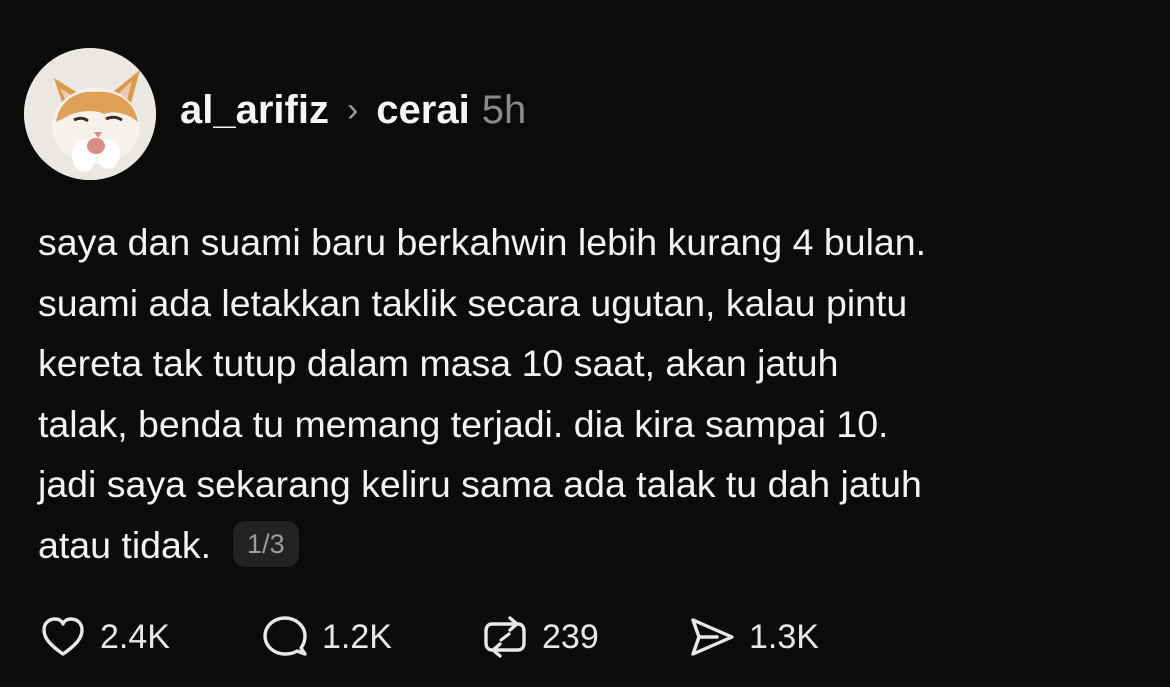 The image size is (1170, 687). I want to click on author-avatar, so click(90, 114).